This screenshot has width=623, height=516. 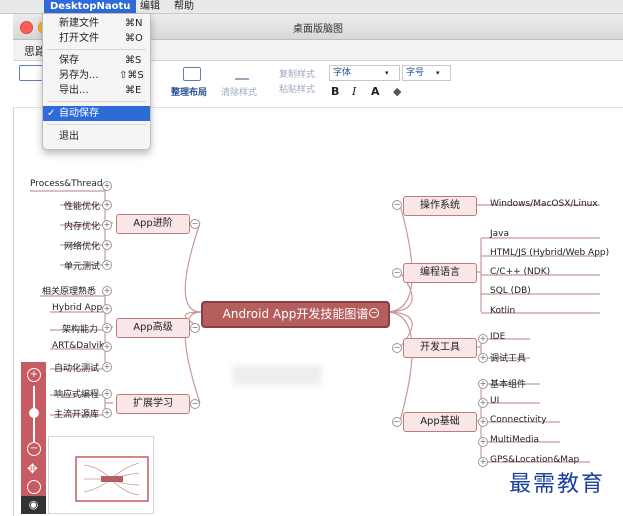 What do you see at coordinates (66, 184) in the screenshot?
I see `leaf-process-thread: Process&Thread` at bounding box center [66, 184].